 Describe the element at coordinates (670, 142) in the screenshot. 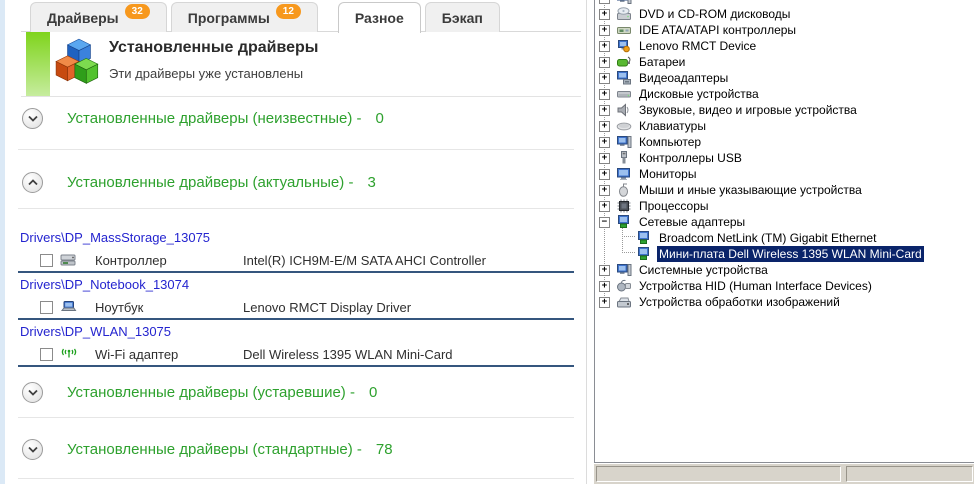

I see `tree-item-label: Компьютер` at that location.